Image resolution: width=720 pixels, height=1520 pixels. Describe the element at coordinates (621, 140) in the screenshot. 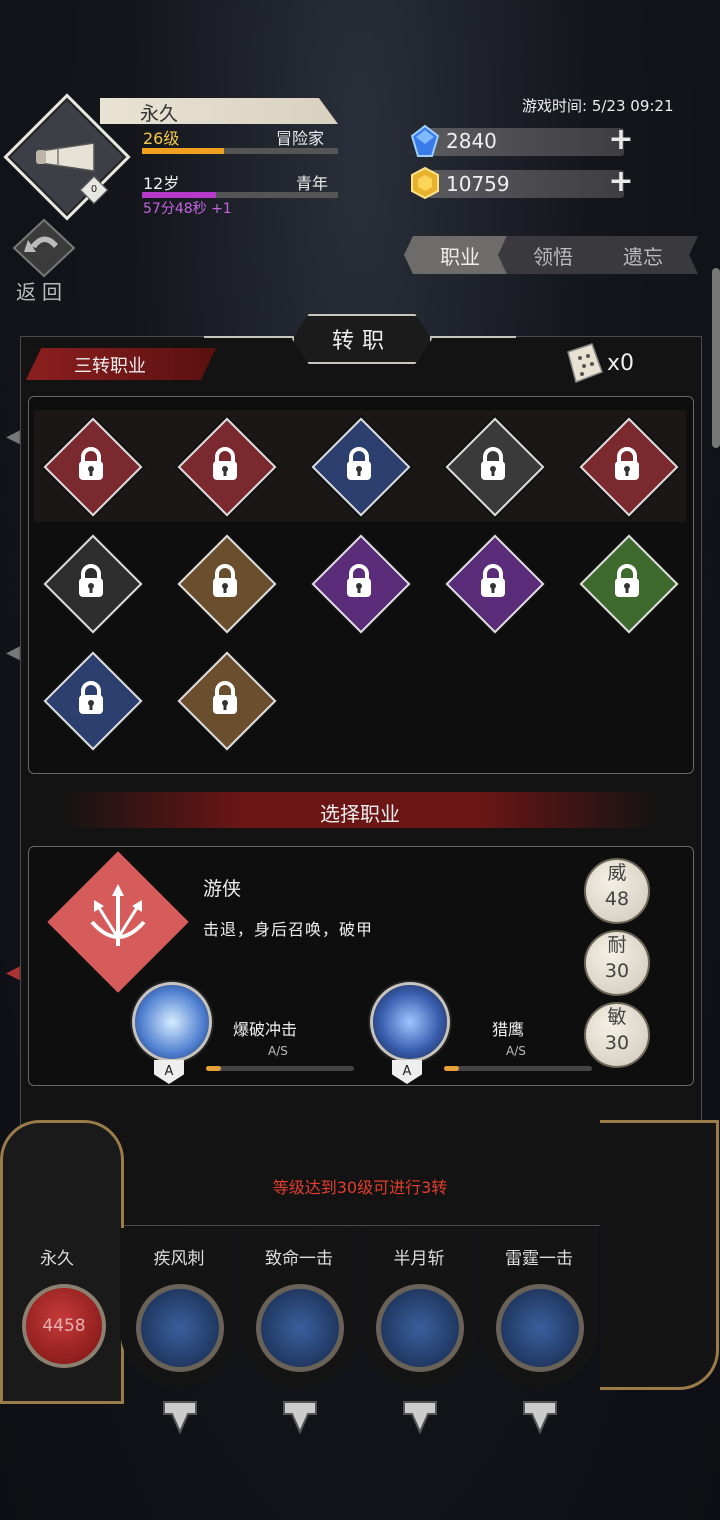

I see `add-gems-button: +` at that location.